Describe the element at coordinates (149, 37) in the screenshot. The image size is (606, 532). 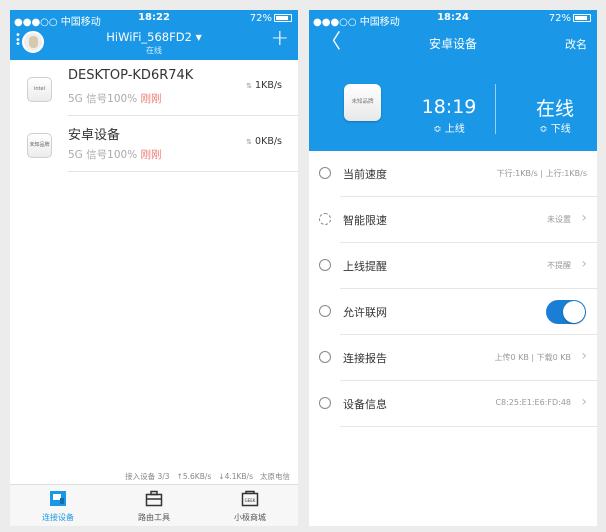
I see `router-name: HiWiFi_568FD2` at that location.